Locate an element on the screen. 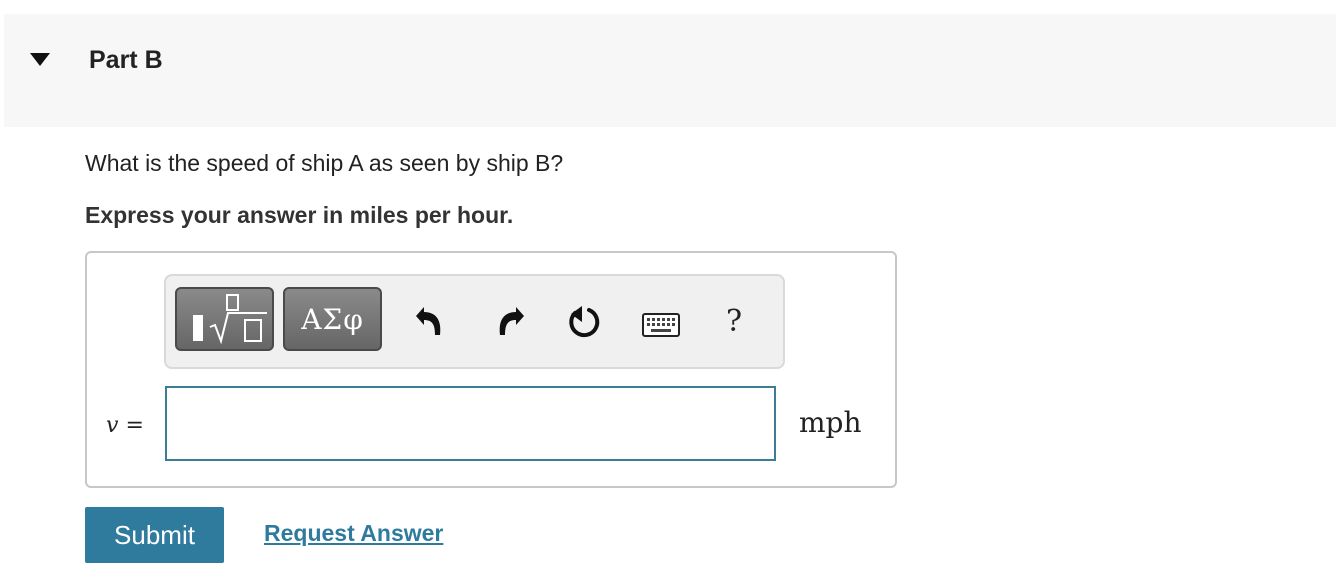  reset-icon is located at coordinates (584, 322).